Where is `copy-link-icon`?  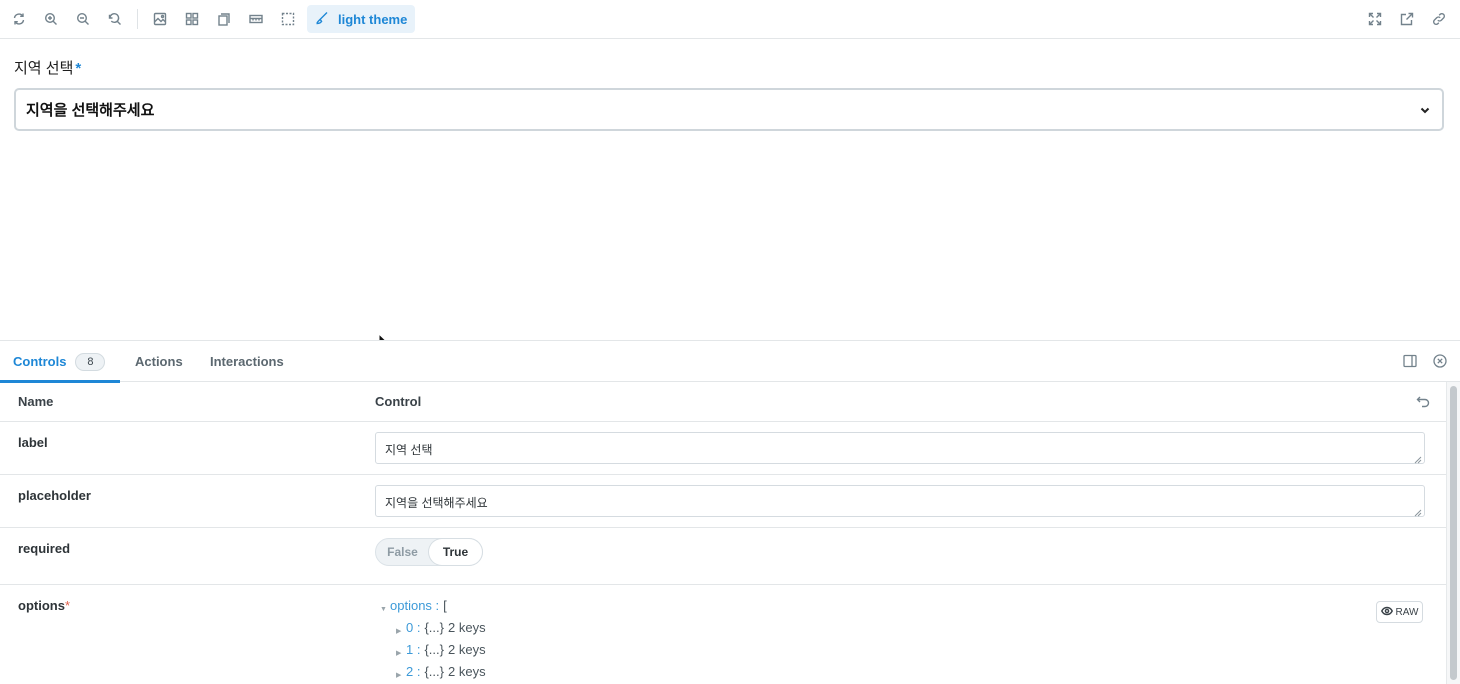
copy-link-icon is located at coordinates (1439, 19).